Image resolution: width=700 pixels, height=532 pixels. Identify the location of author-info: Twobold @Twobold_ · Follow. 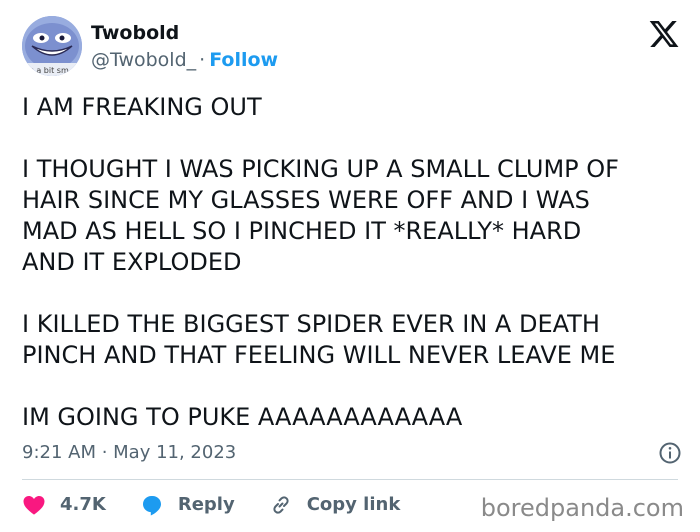
(184, 47).